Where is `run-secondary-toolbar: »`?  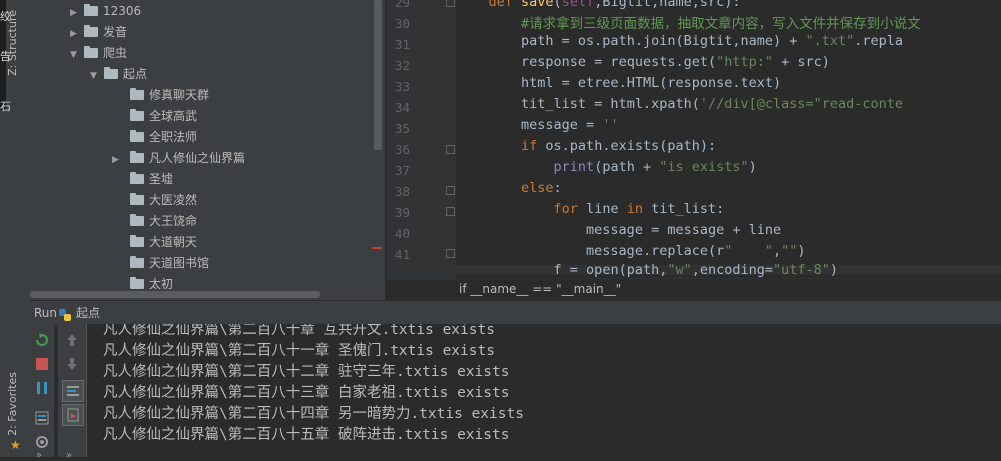
run-secondary-toolbar: » is located at coordinates (72, 392).